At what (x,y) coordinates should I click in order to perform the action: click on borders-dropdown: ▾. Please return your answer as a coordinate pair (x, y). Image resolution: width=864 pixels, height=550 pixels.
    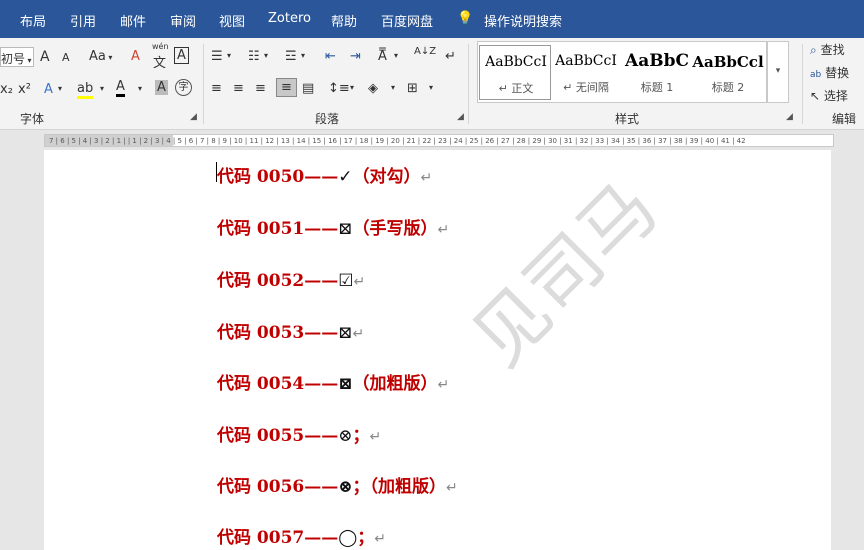
    Looking at the image, I should click on (431, 87).